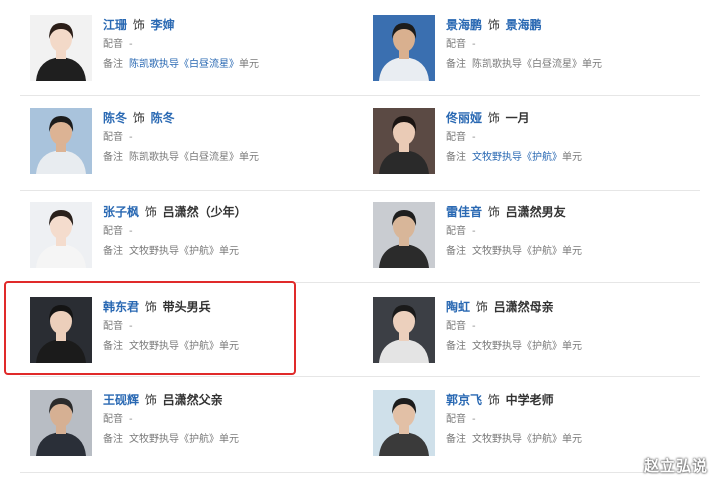 This screenshot has width=720, height=484. What do you see at coordinates (458, 307) in the screenshot?
I see `actor-name-link: 陶虹` at bounding box center [458, 307].